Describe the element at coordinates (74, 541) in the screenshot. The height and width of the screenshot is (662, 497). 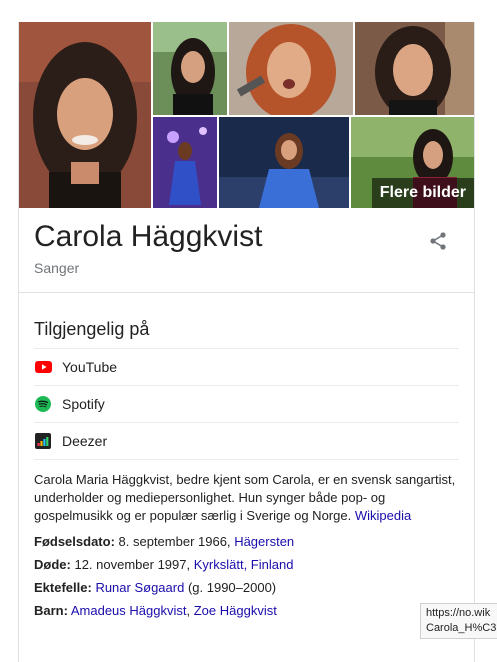
I see `fact-label: Fødselsdato:` at that location.